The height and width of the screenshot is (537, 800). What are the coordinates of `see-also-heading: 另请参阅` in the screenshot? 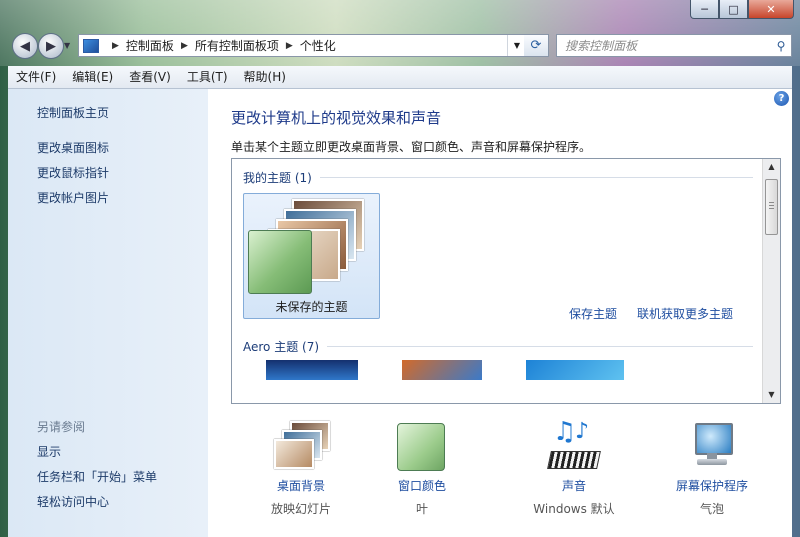 It's located at (61, 427).